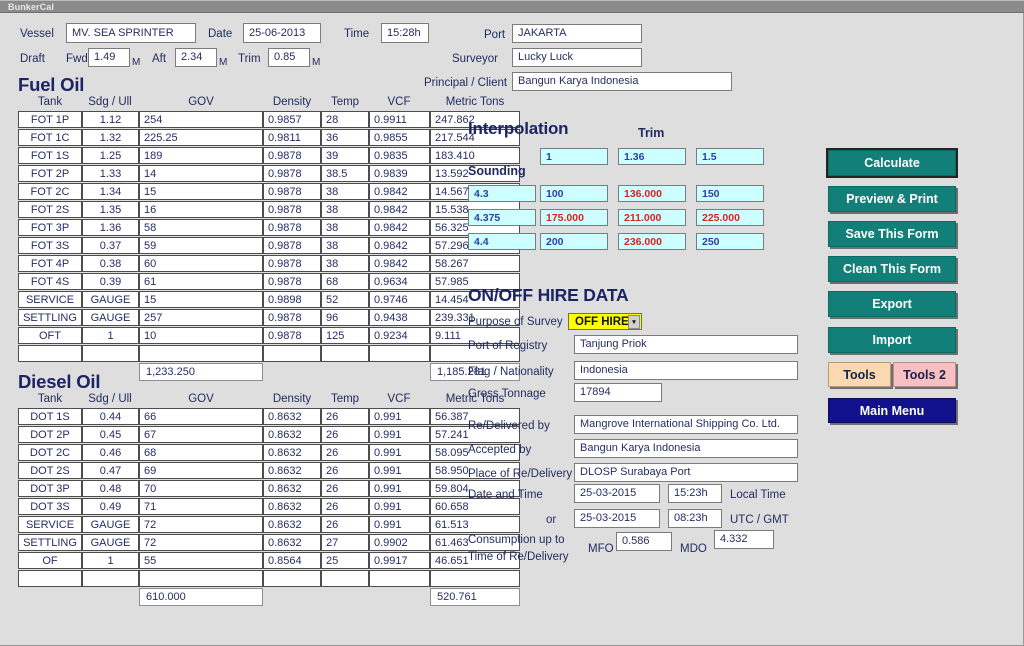  What do you see at coordinates (618, 392) in the screenshot?
I see `gross-tonnage-input: 17894` at bounding box center [618, 392].